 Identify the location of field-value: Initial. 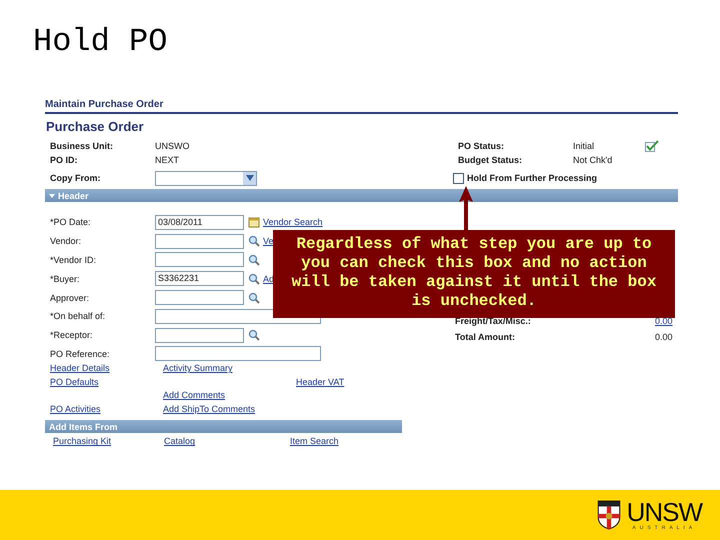
(584, 146).